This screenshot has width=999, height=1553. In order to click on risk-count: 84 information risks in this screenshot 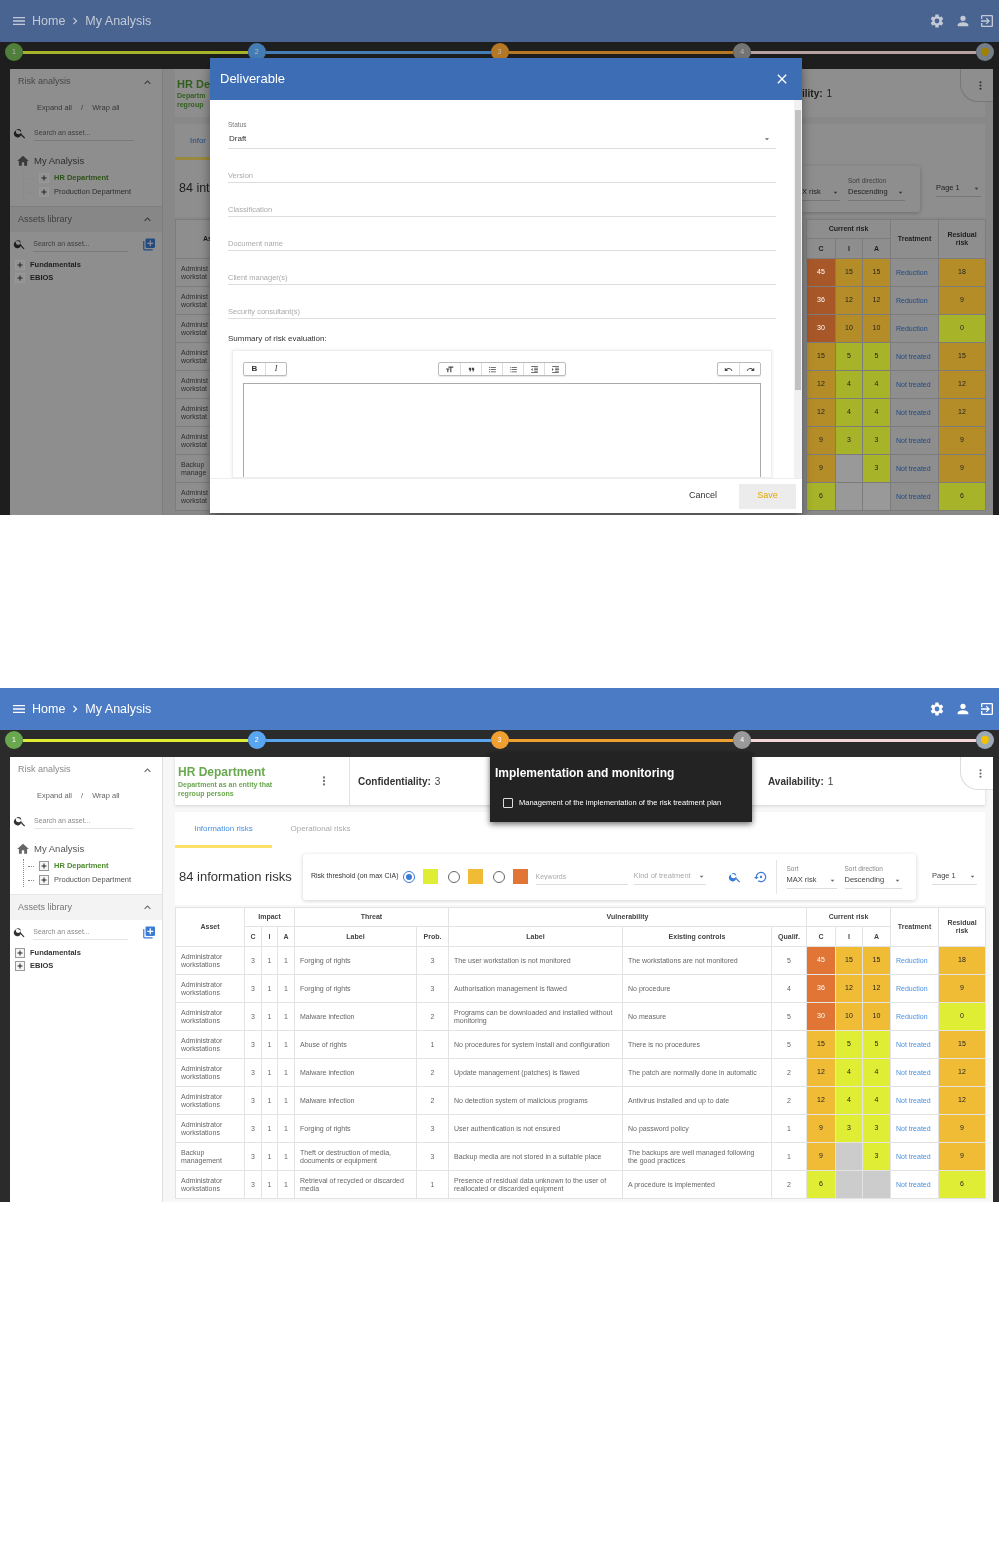, I will do `click(235, 876)`.